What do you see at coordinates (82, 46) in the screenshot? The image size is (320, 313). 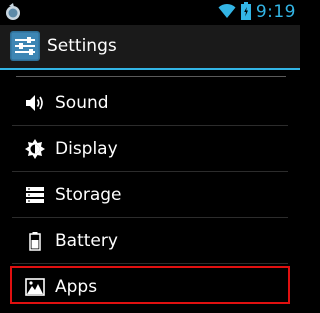 I see `page-title: Settings` at bounding box center [82, 46].